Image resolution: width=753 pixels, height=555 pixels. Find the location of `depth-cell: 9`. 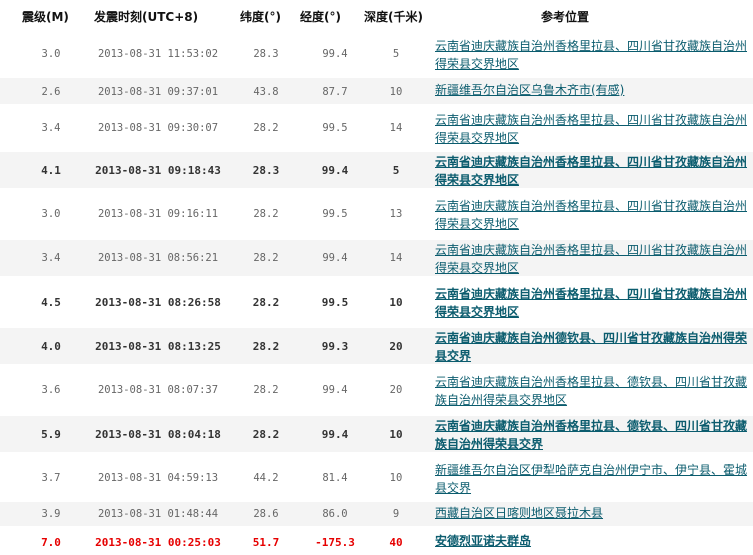

depth-cell: 9 is located at coordinates (396, 514).